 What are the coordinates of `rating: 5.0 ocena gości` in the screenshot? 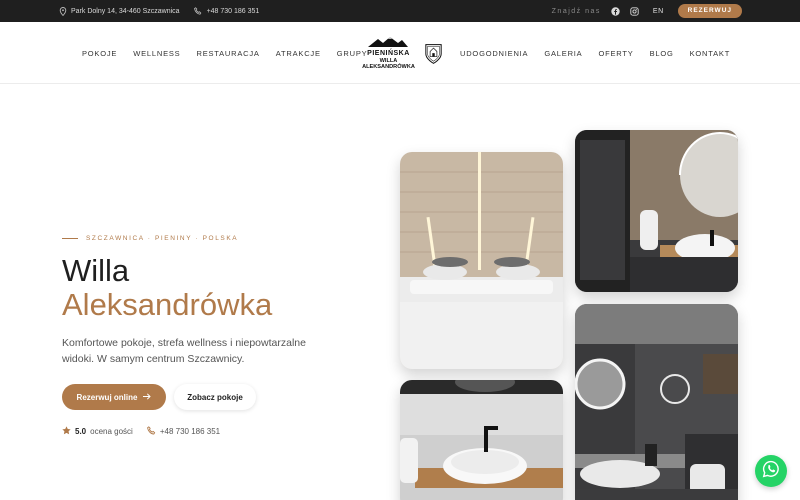 It's located at (97, 431).